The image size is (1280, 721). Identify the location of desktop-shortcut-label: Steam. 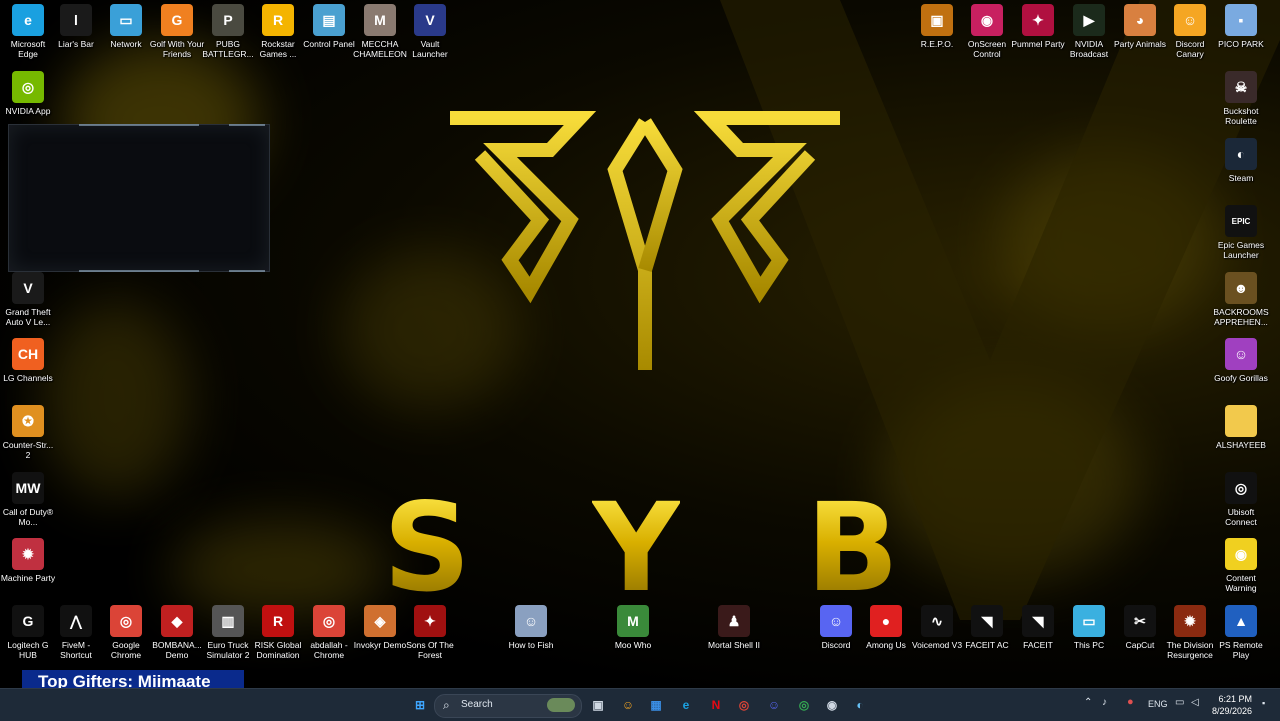
(1241, 178).